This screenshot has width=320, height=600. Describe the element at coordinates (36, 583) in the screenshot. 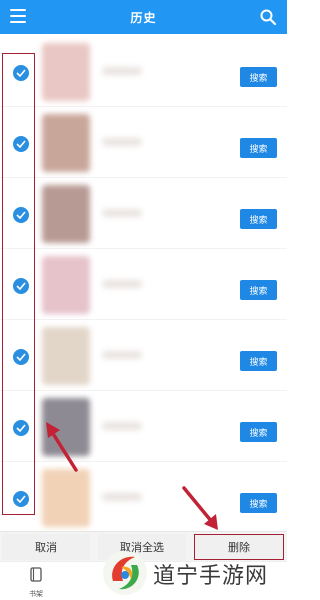

I see `tab-bookshelf: 书架` at that location.